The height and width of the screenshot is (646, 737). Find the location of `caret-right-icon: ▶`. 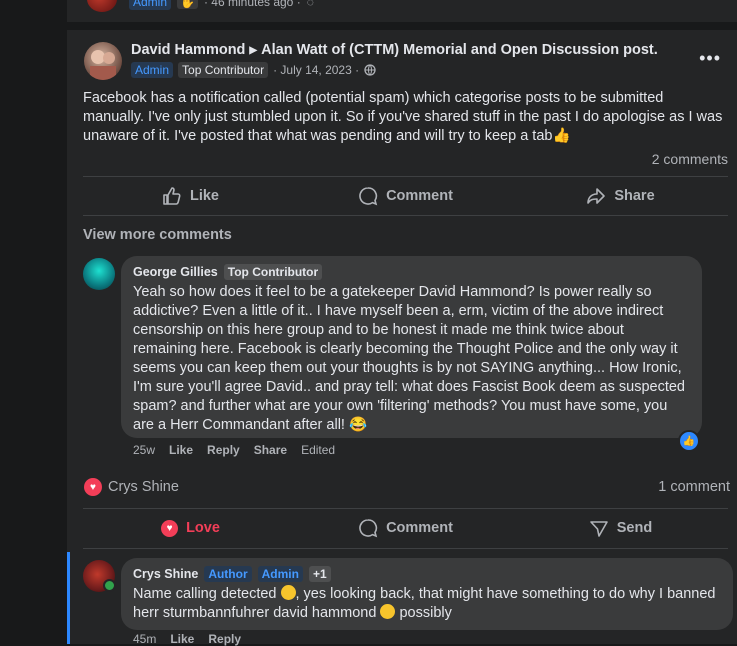

caret-right-icon: ▶ is located at coordinates (253, 50).